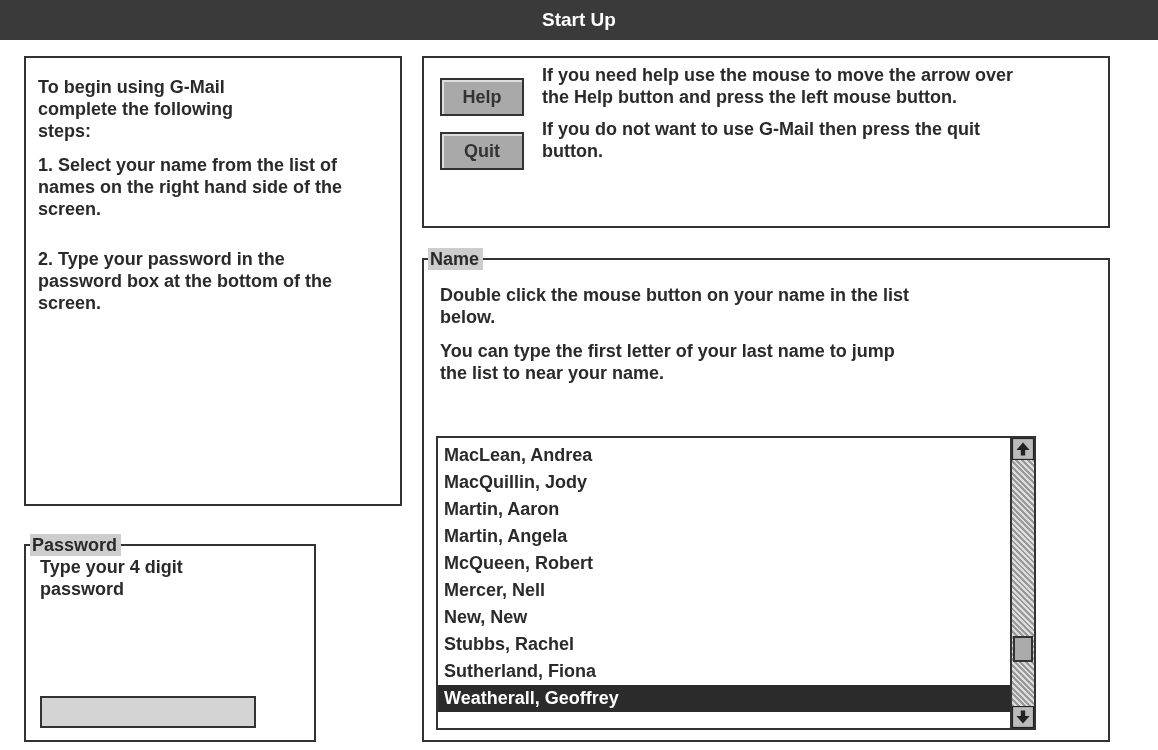 This screenshot has height=750, width=1158. Describe the element at coordinates (668, 362) in the screenshot. I see `instruction-text: You can type the first letter of your last name to jump the list to near your name.` at that location.